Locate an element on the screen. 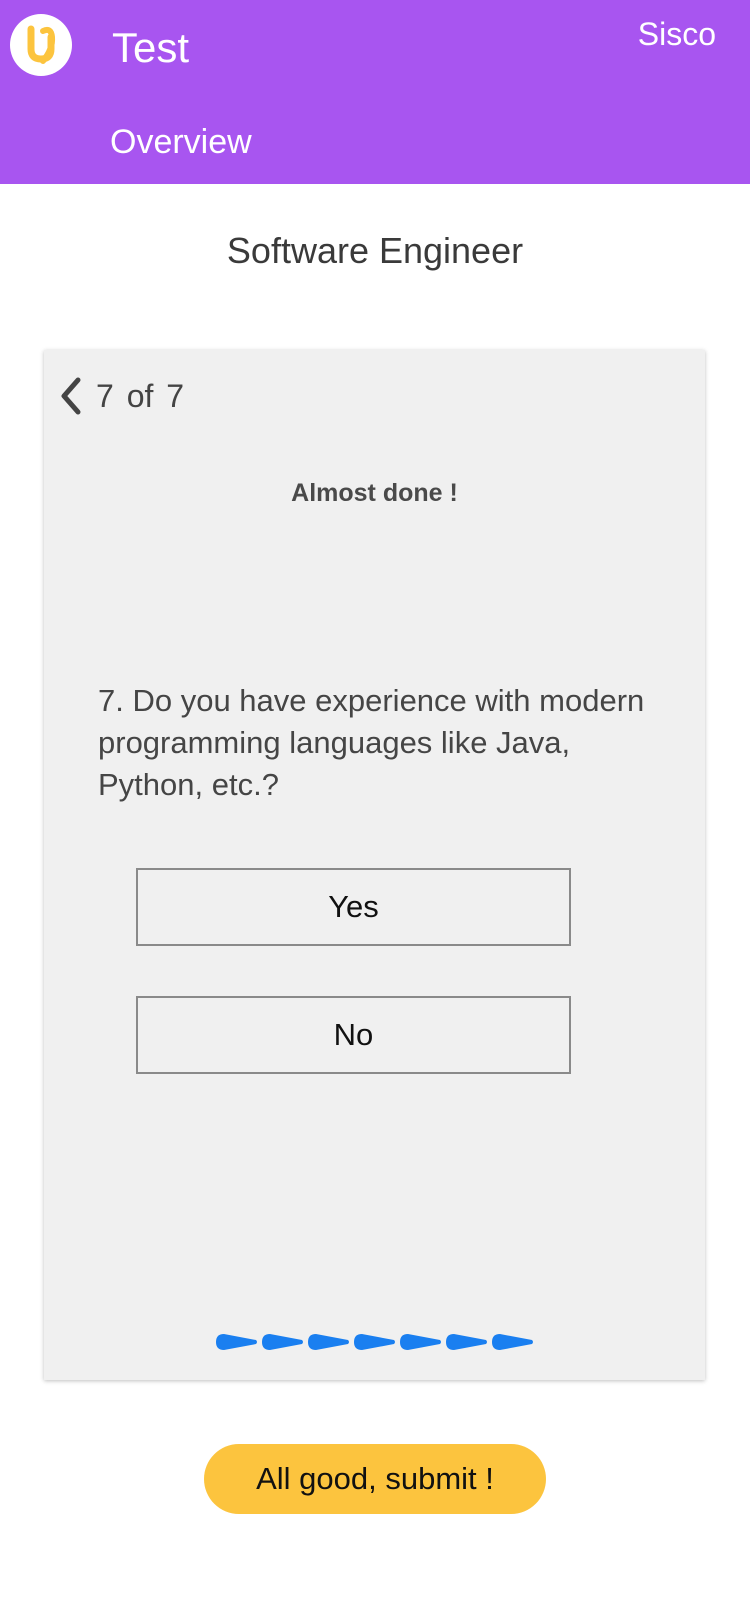 This screenshot has width=750, height=1624. counter-current: 7 is located at coordinates (105, 396).